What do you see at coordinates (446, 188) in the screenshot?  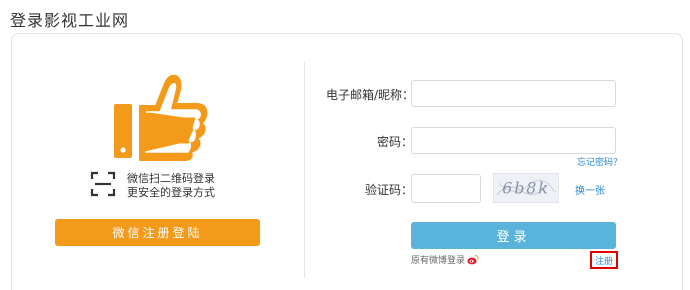 I see `captcha-field` at bounding box center [446, 188].